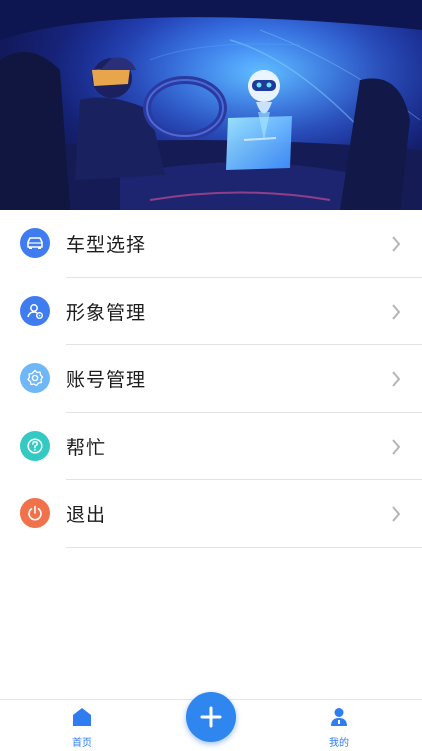 This screenshot has width=422, height=751. I want to click on menu-item-label: 车型选择, so click(106, 245).